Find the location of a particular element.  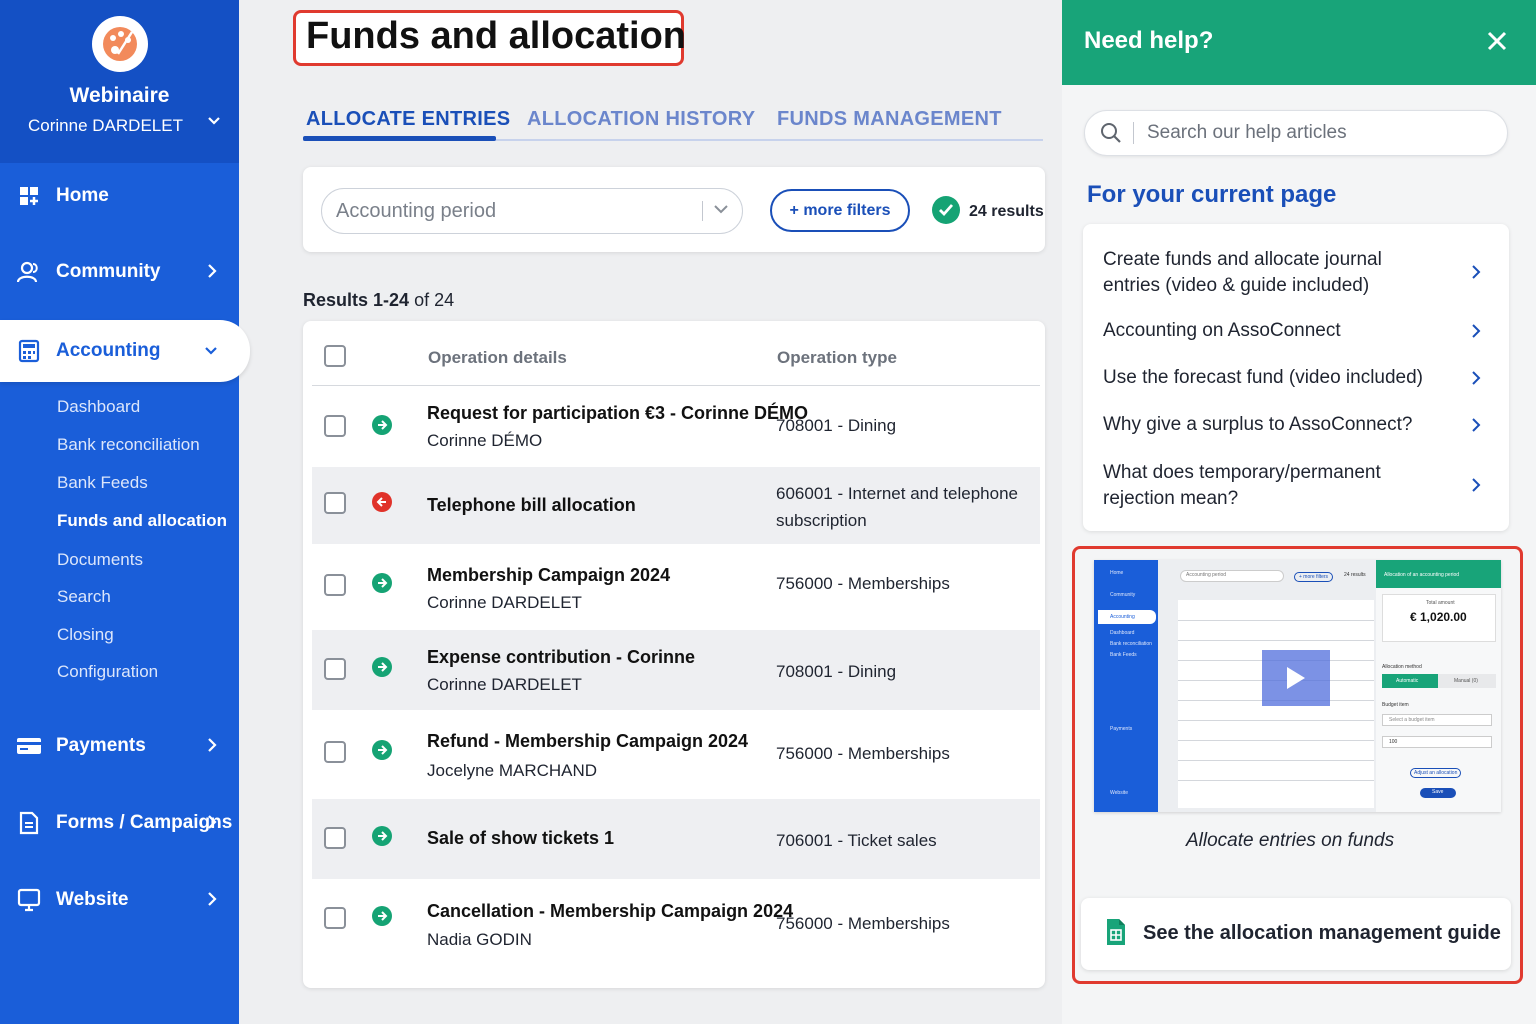

nav-forms-label: Forms / Campaigns is located at coordinates (144, 822).